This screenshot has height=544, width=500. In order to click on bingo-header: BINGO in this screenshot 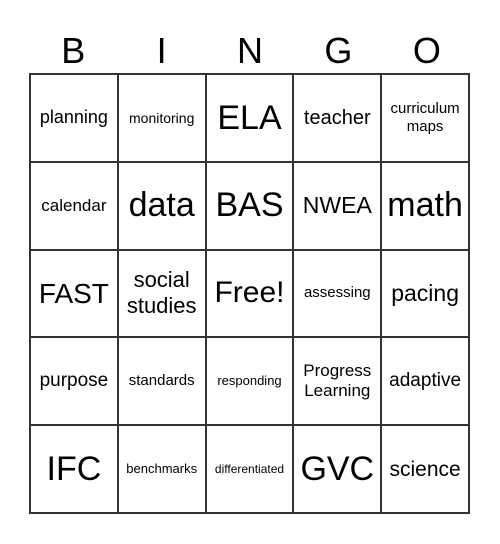, I will do `click(250, 50)`.